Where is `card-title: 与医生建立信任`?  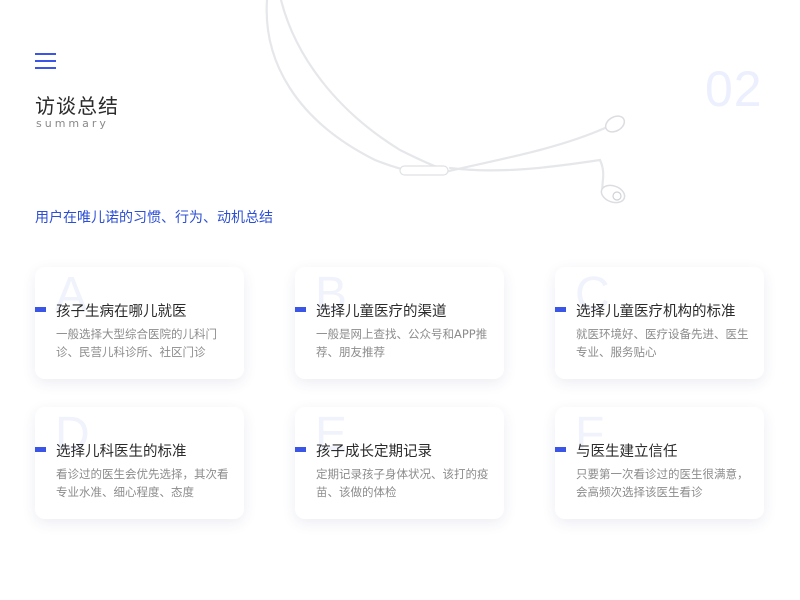
card-title: 与医生建立信任 is located at coordinates (627, 452).